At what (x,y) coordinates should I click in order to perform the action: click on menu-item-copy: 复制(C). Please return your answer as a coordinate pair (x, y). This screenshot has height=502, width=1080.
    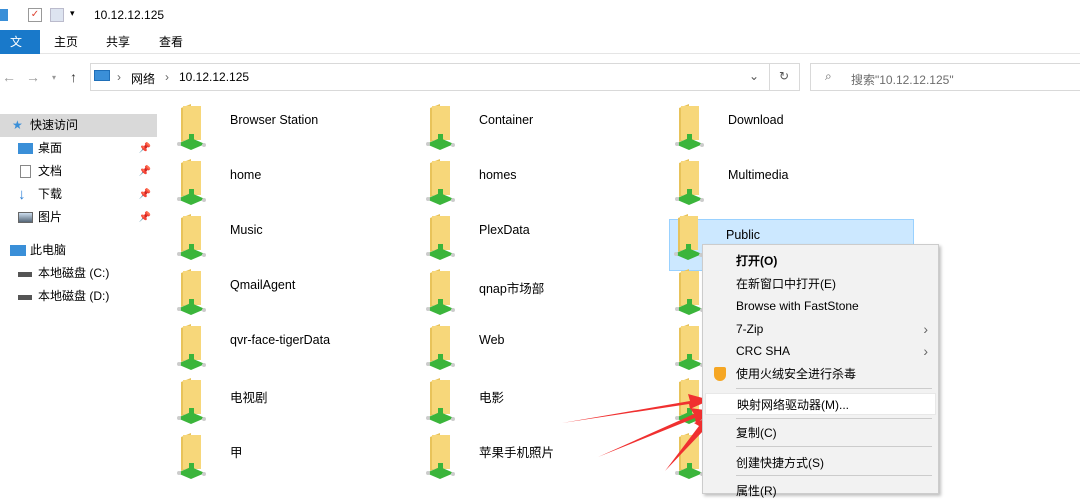
    Looking at the image, I should click on (820, 433).